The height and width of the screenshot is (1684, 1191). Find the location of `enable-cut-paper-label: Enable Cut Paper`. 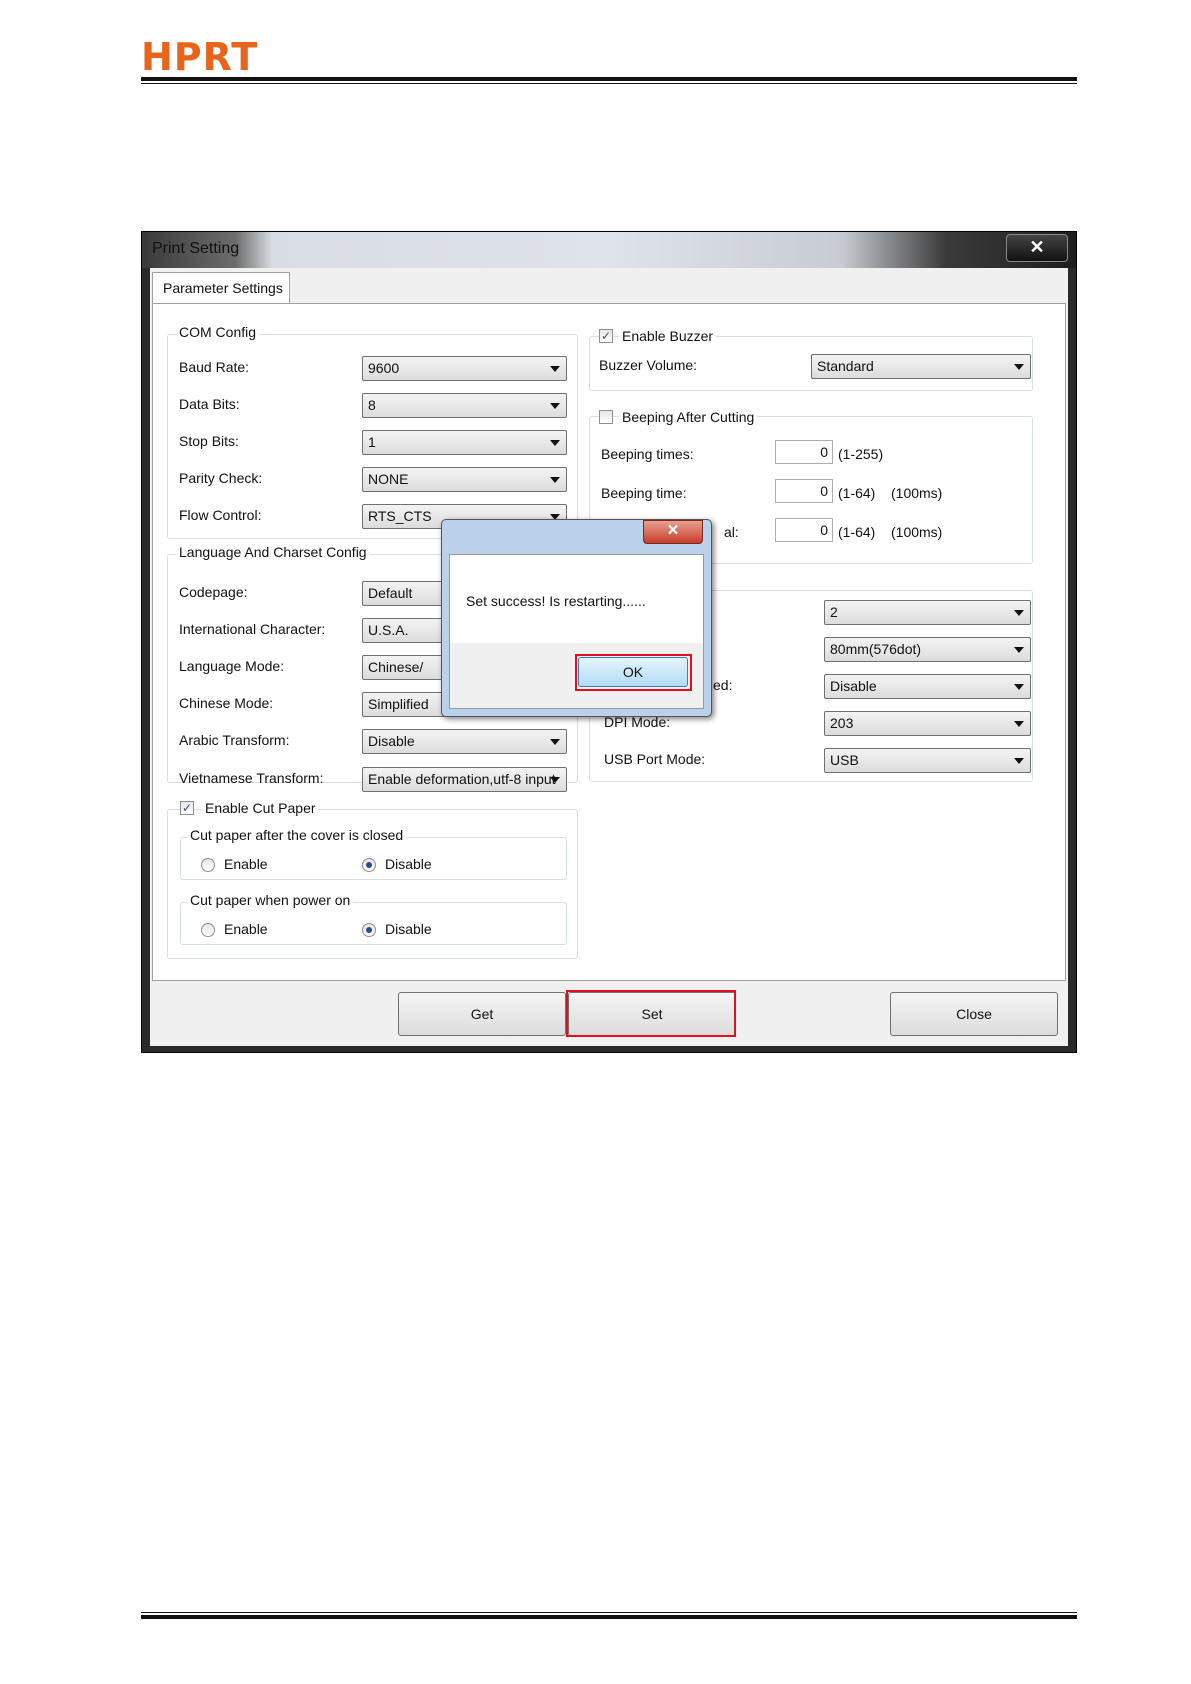

enable-cut-paper-label: Enable Cut Paper is located at coordinates (260, 808).